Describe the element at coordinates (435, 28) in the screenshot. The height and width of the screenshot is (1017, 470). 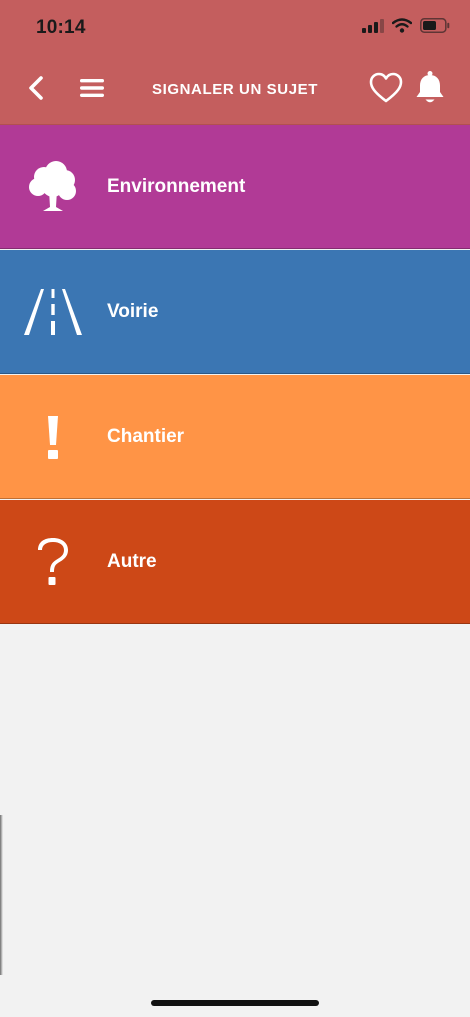
I see `battery-icon` at that location.